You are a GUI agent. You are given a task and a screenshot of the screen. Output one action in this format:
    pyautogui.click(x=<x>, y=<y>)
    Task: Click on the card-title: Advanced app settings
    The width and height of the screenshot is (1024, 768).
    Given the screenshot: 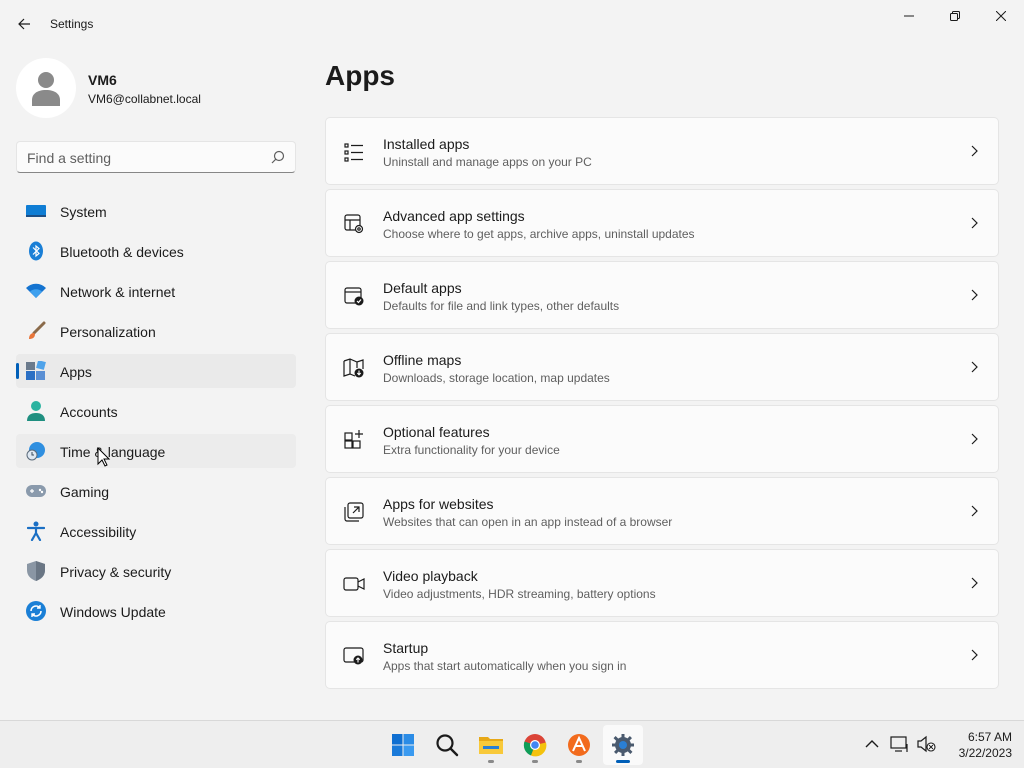 What is the action you would take?
    pyautogui.click(x=454, y=216)
    